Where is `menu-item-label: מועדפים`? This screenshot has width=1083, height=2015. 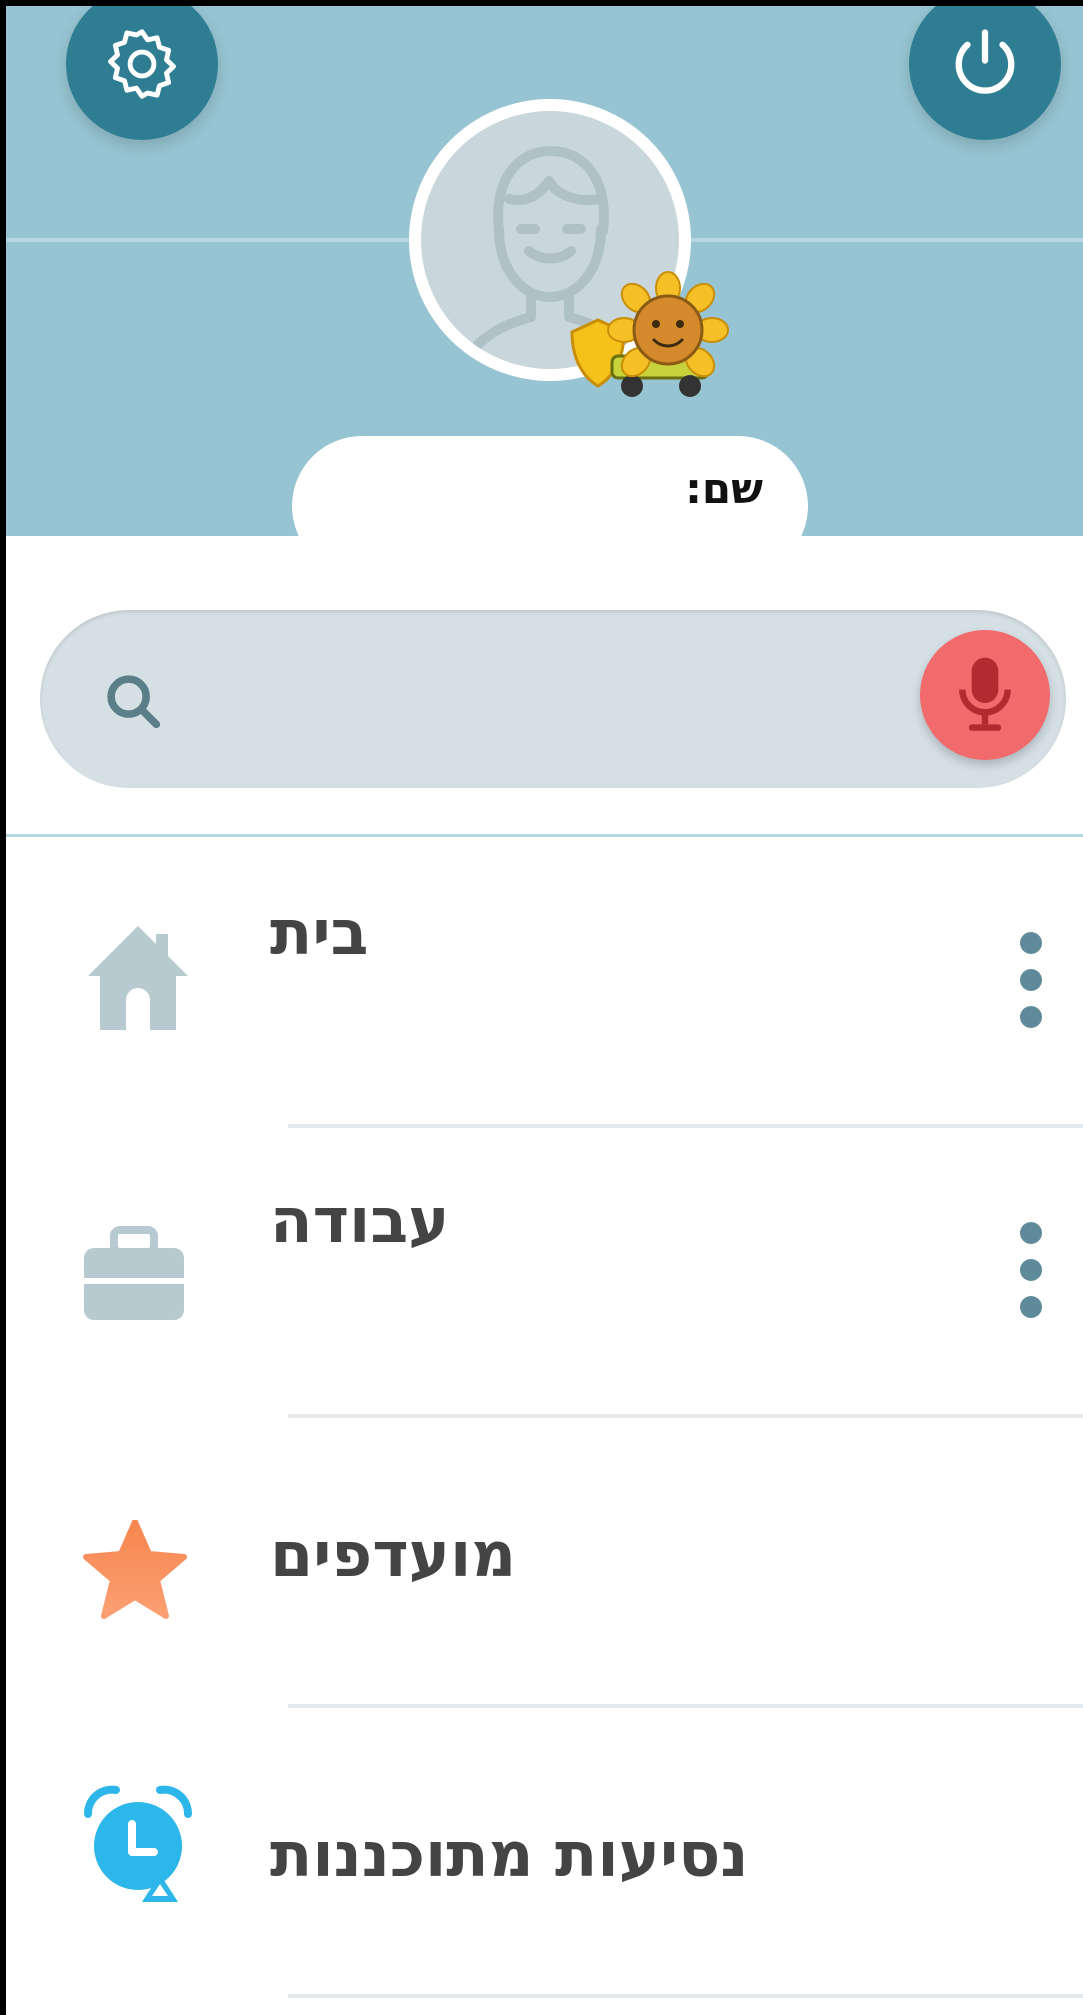 menu-item-label: מועדפים is located at coordinates (393, 1554).